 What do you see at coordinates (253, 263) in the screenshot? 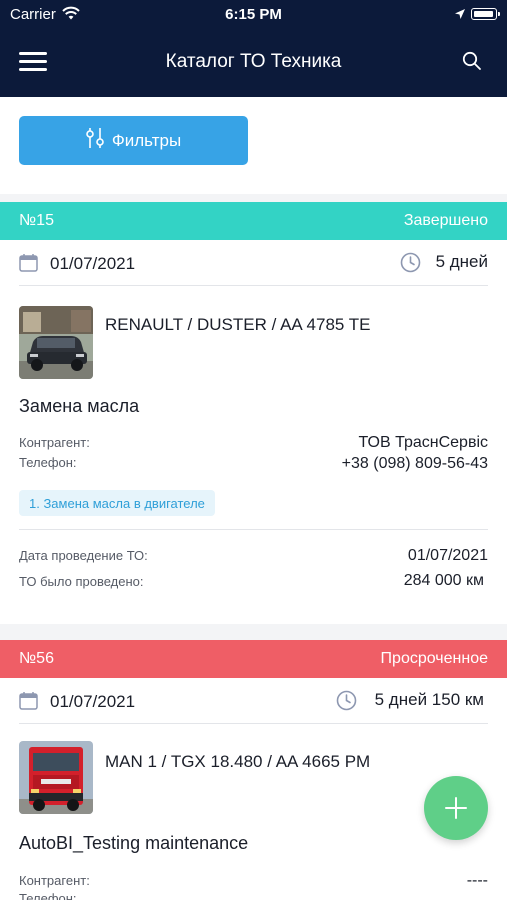
I see `date-row: 01/07/2021 5 дней` at bounding box center [253, 263].